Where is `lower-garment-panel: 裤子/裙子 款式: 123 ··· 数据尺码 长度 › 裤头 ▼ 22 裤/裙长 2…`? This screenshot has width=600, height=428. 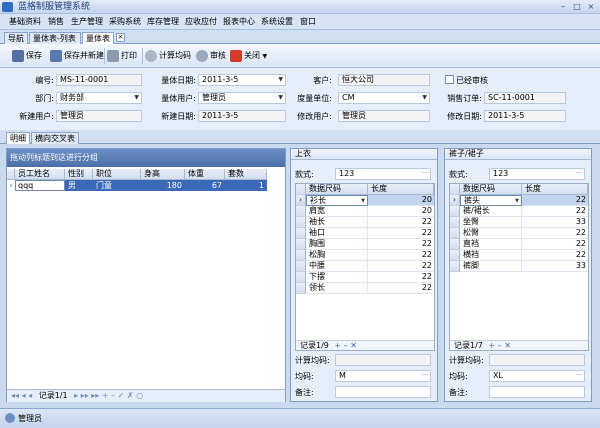 lower-garment-panel: 裤子/裙子 款式: 123 ··· 数据尺码 长度 › 裤头 ▼ 22 裤/裙长 2… is located at coordinates (518, 275).